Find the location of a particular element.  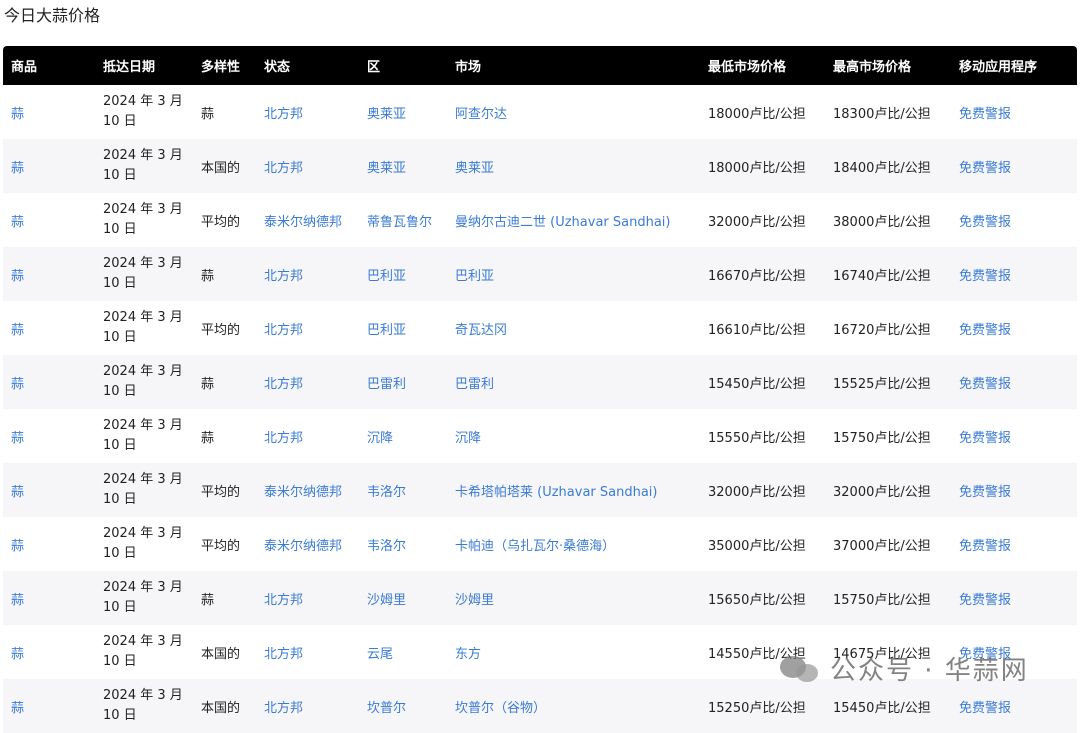

cell-district: 云尾 is located at coordinates (403, 652).